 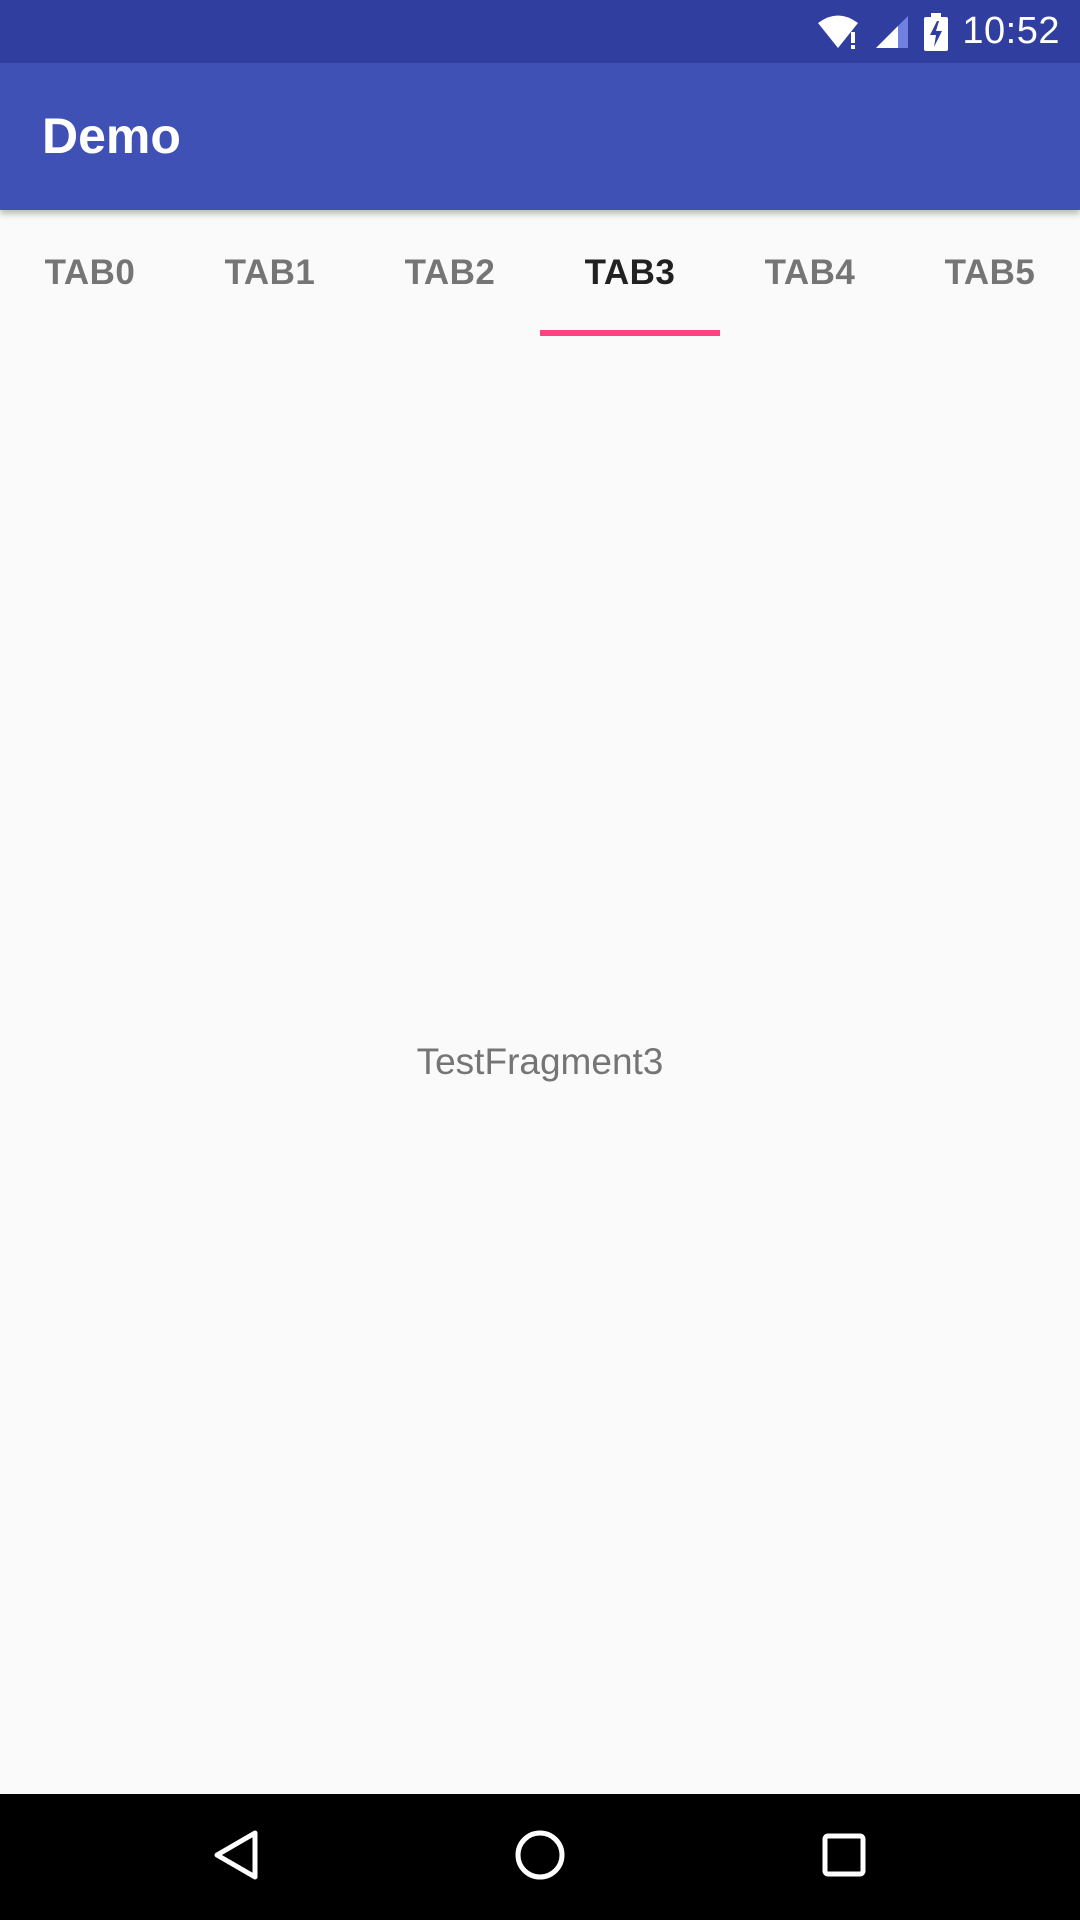 I want to click on tab-1: TAB1, so click(x=270, y=273).